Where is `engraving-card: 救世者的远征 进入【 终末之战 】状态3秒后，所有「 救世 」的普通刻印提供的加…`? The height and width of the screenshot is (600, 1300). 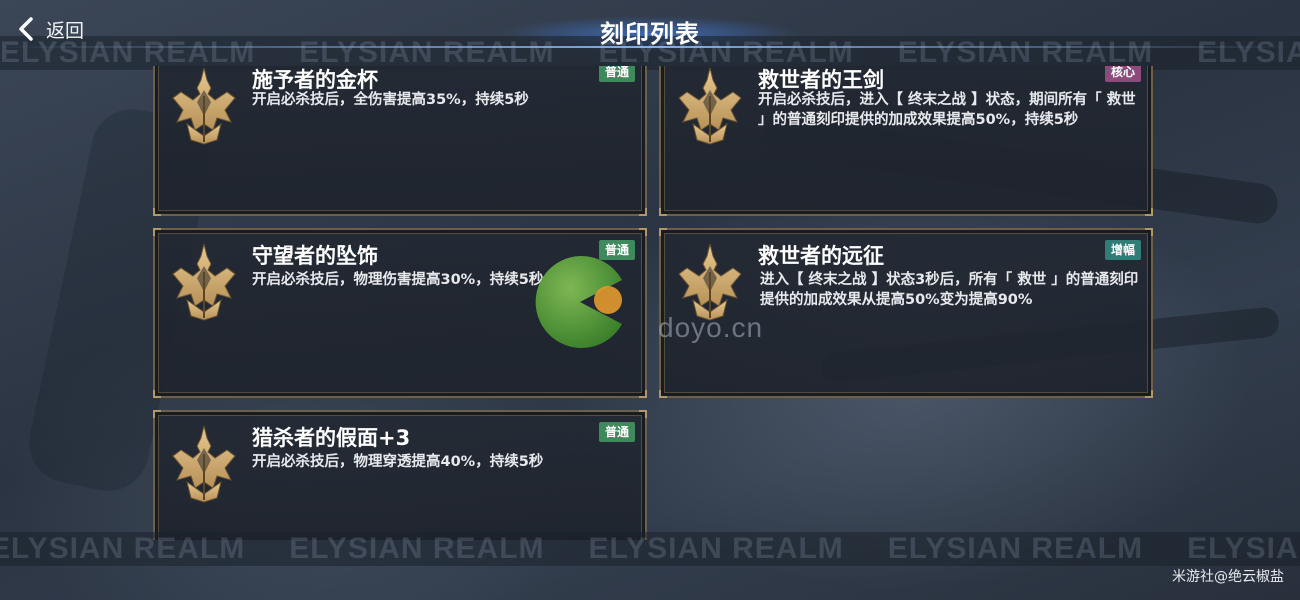
engraving-card: 救世者的远征 进入【 终末之战 】状态3秒后，所有「 救世 」的普通刻印提供的加… is located at coordinates (906, 313).